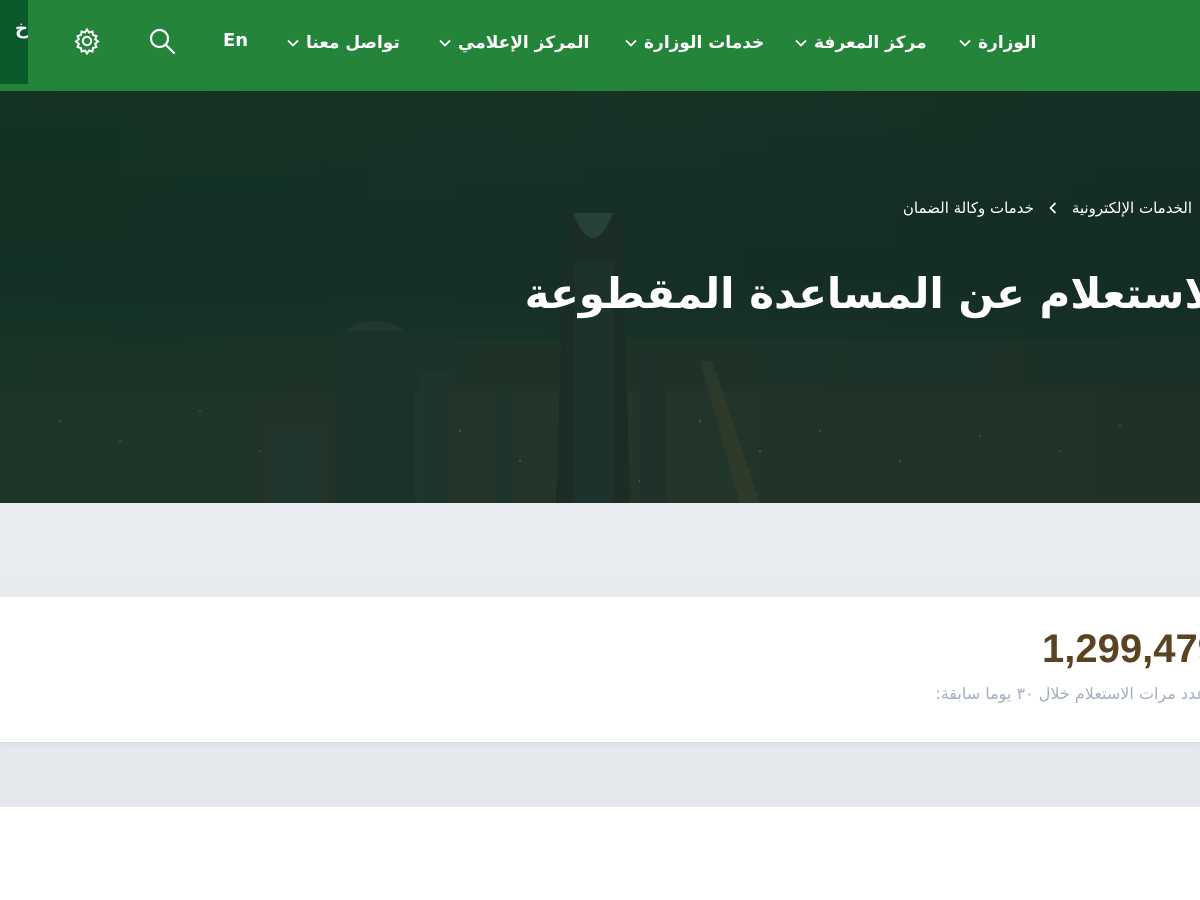  I want to click on breadcrumb-link-eservices: الخدمات الإلكترونية, so click(1132, 208).